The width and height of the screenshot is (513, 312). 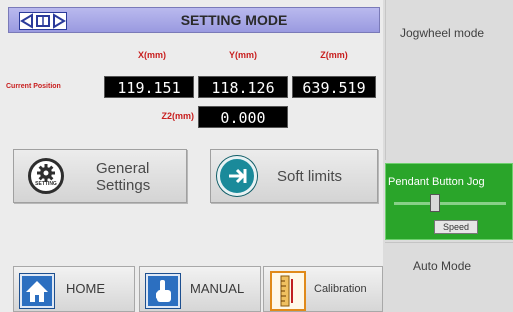 I want to click on auto-mode-label: Auto Mode, so click(x=442, y=266).